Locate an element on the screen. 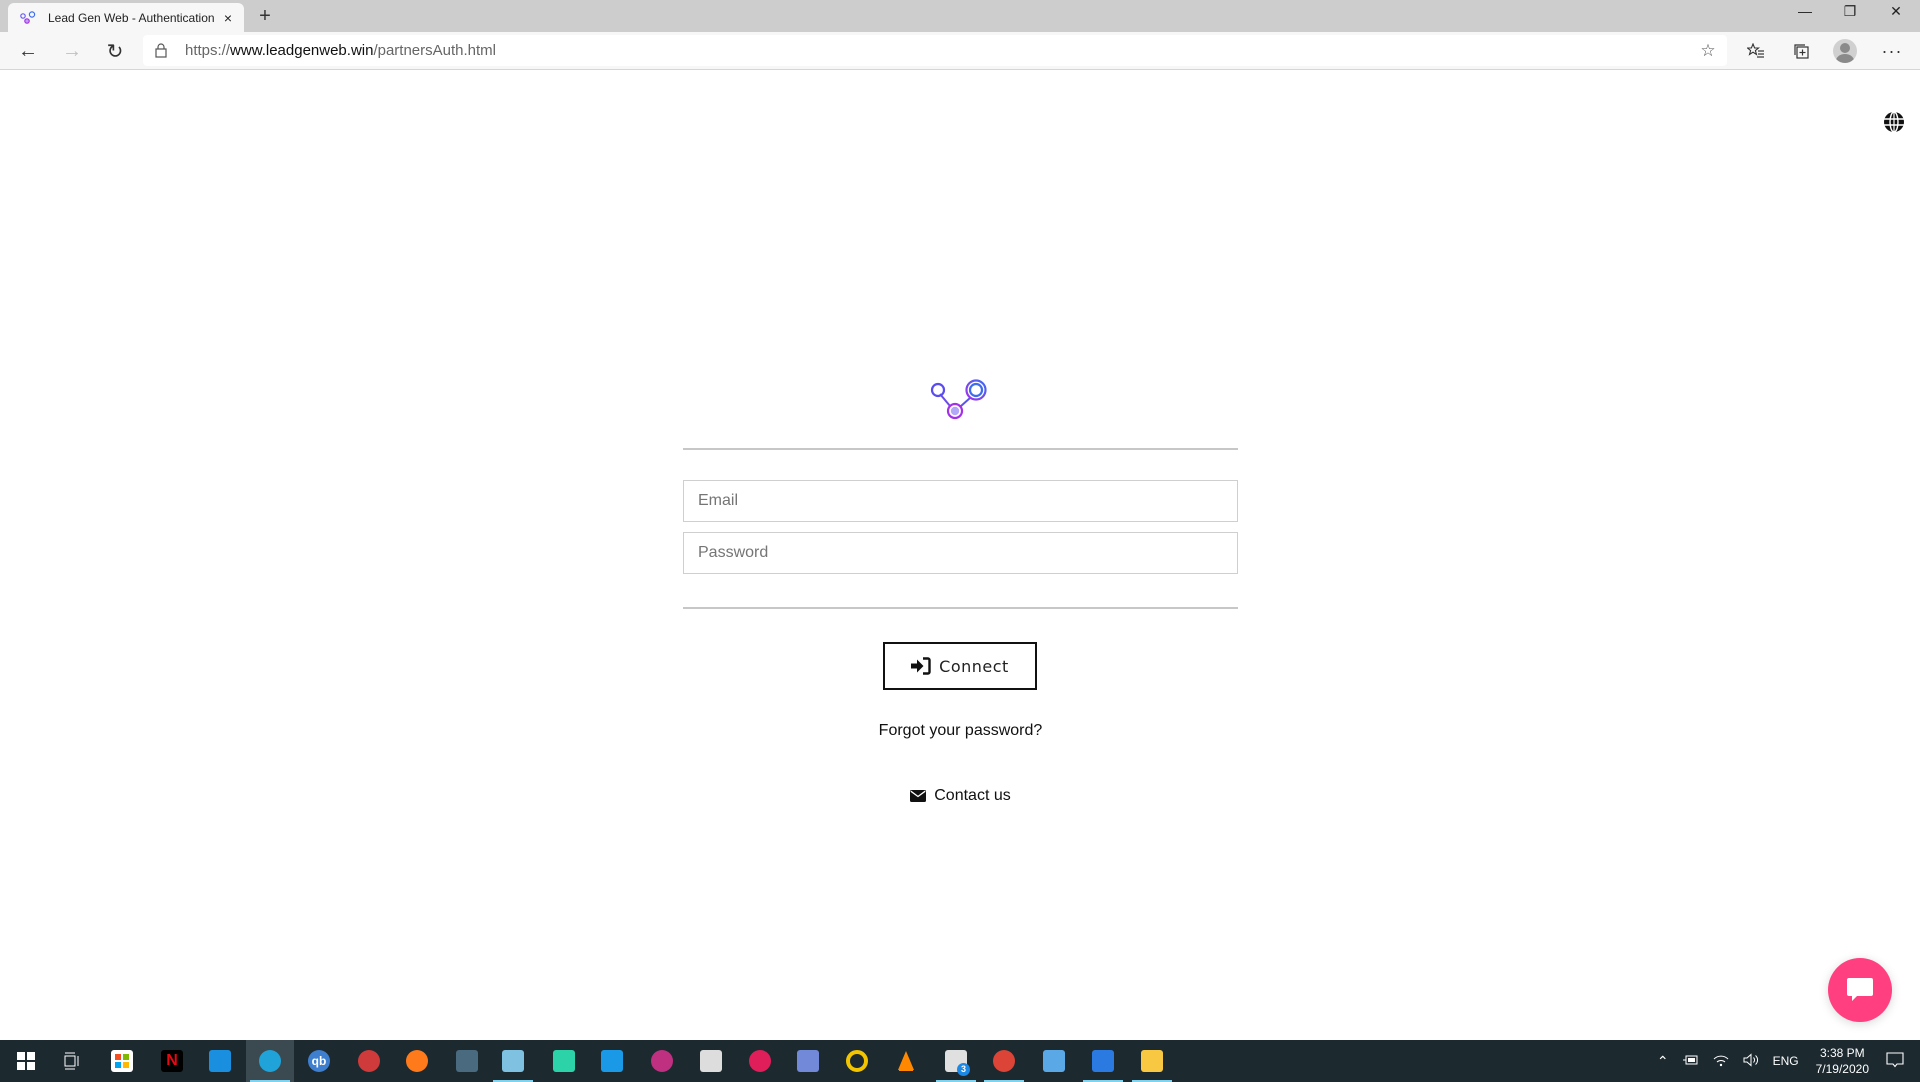 The height and width of the screenshot is (1082, 1920). taskbar-app-start is located at coordinates (26, 1061).